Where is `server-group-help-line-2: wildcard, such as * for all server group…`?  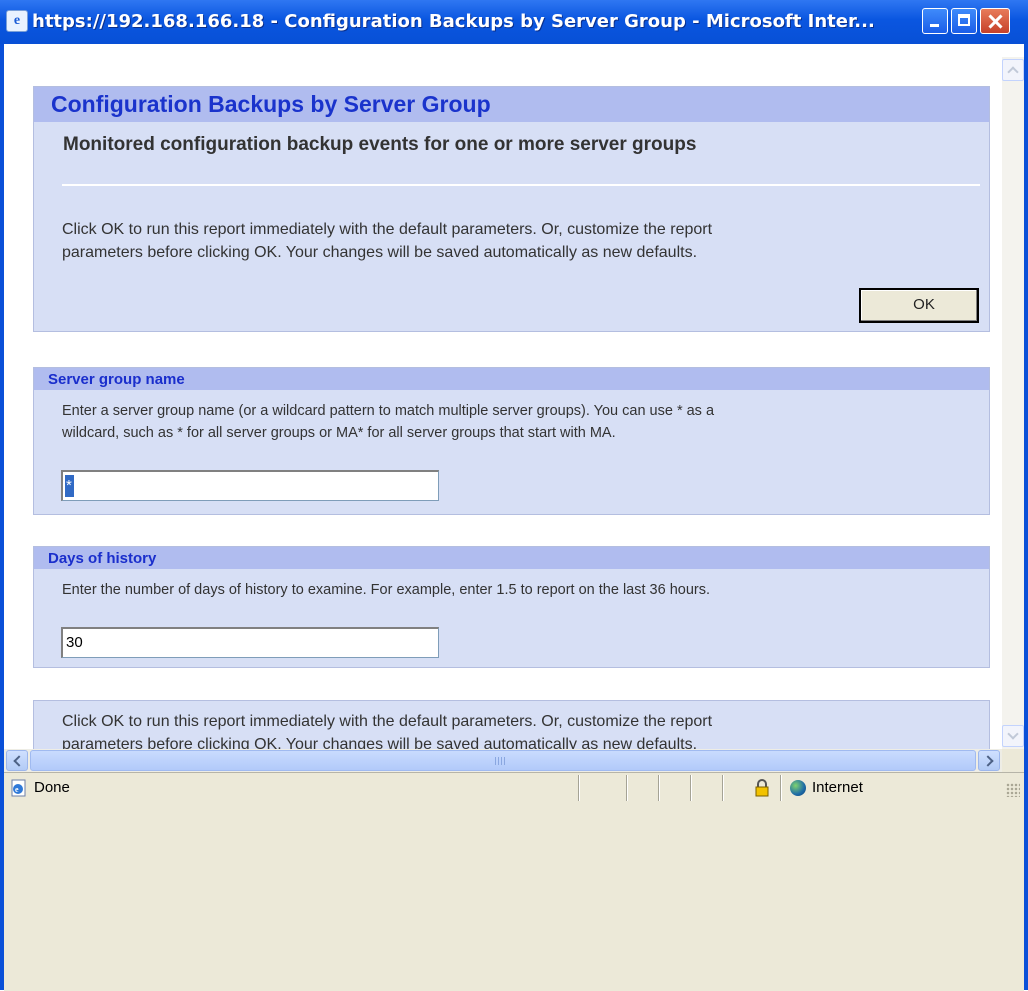
server-group-help-line-2: wildcard, such as * for all server group… is located at coordinates (339, 433).